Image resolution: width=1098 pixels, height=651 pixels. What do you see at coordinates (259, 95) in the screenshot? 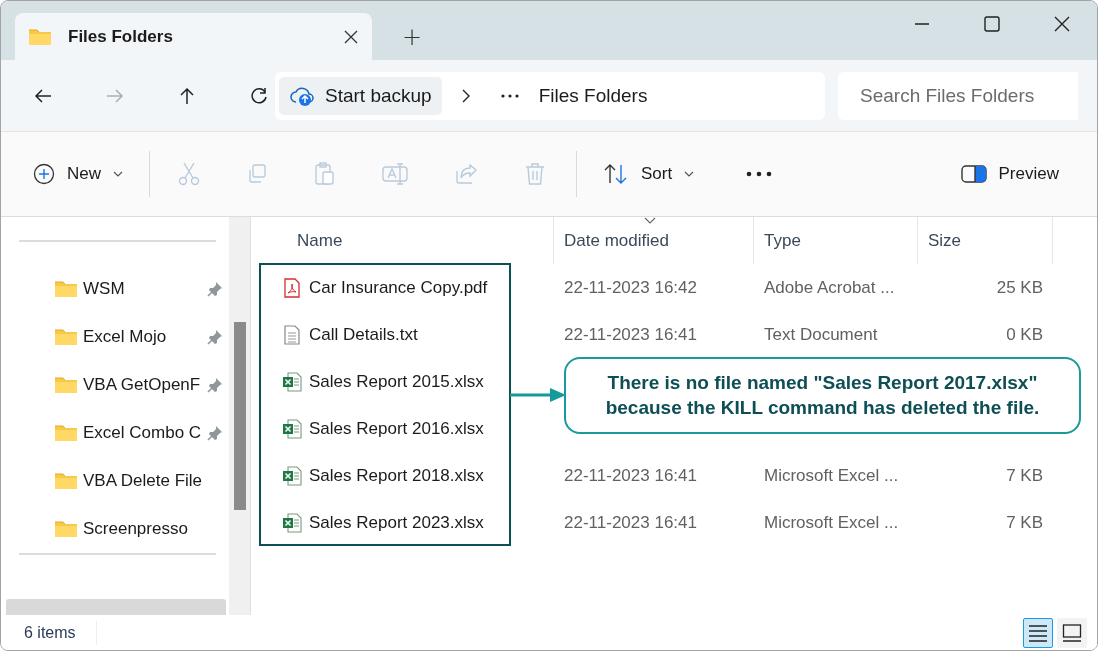
I see `refresh-icon` at bounding box center [259, 95].